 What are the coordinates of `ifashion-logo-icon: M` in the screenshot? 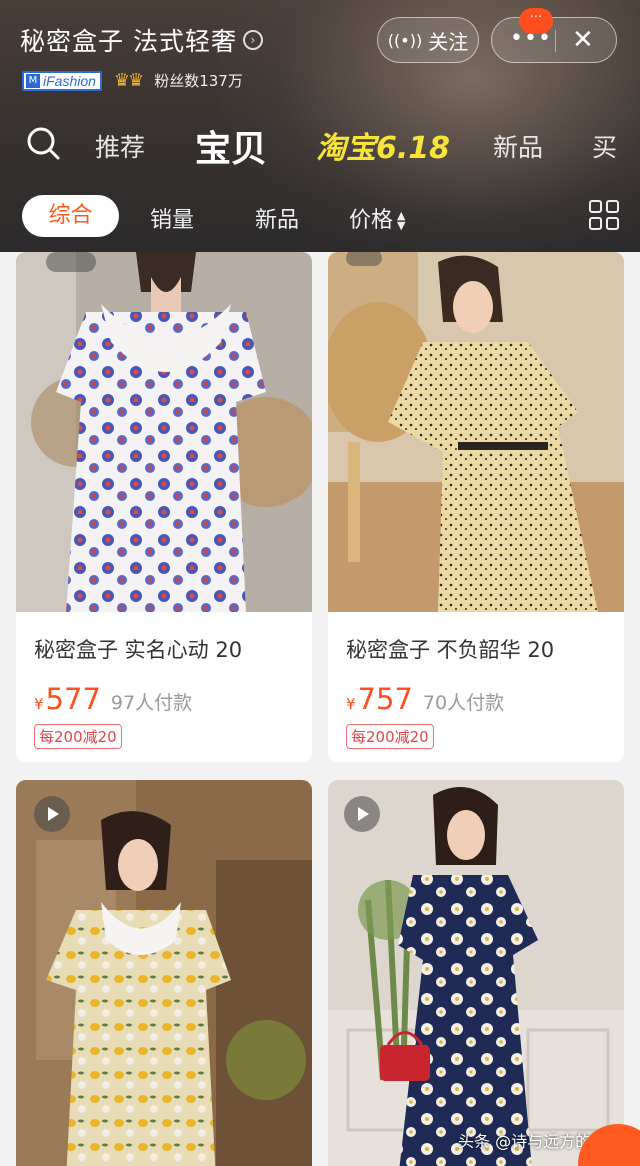 It's located at (33, 80).